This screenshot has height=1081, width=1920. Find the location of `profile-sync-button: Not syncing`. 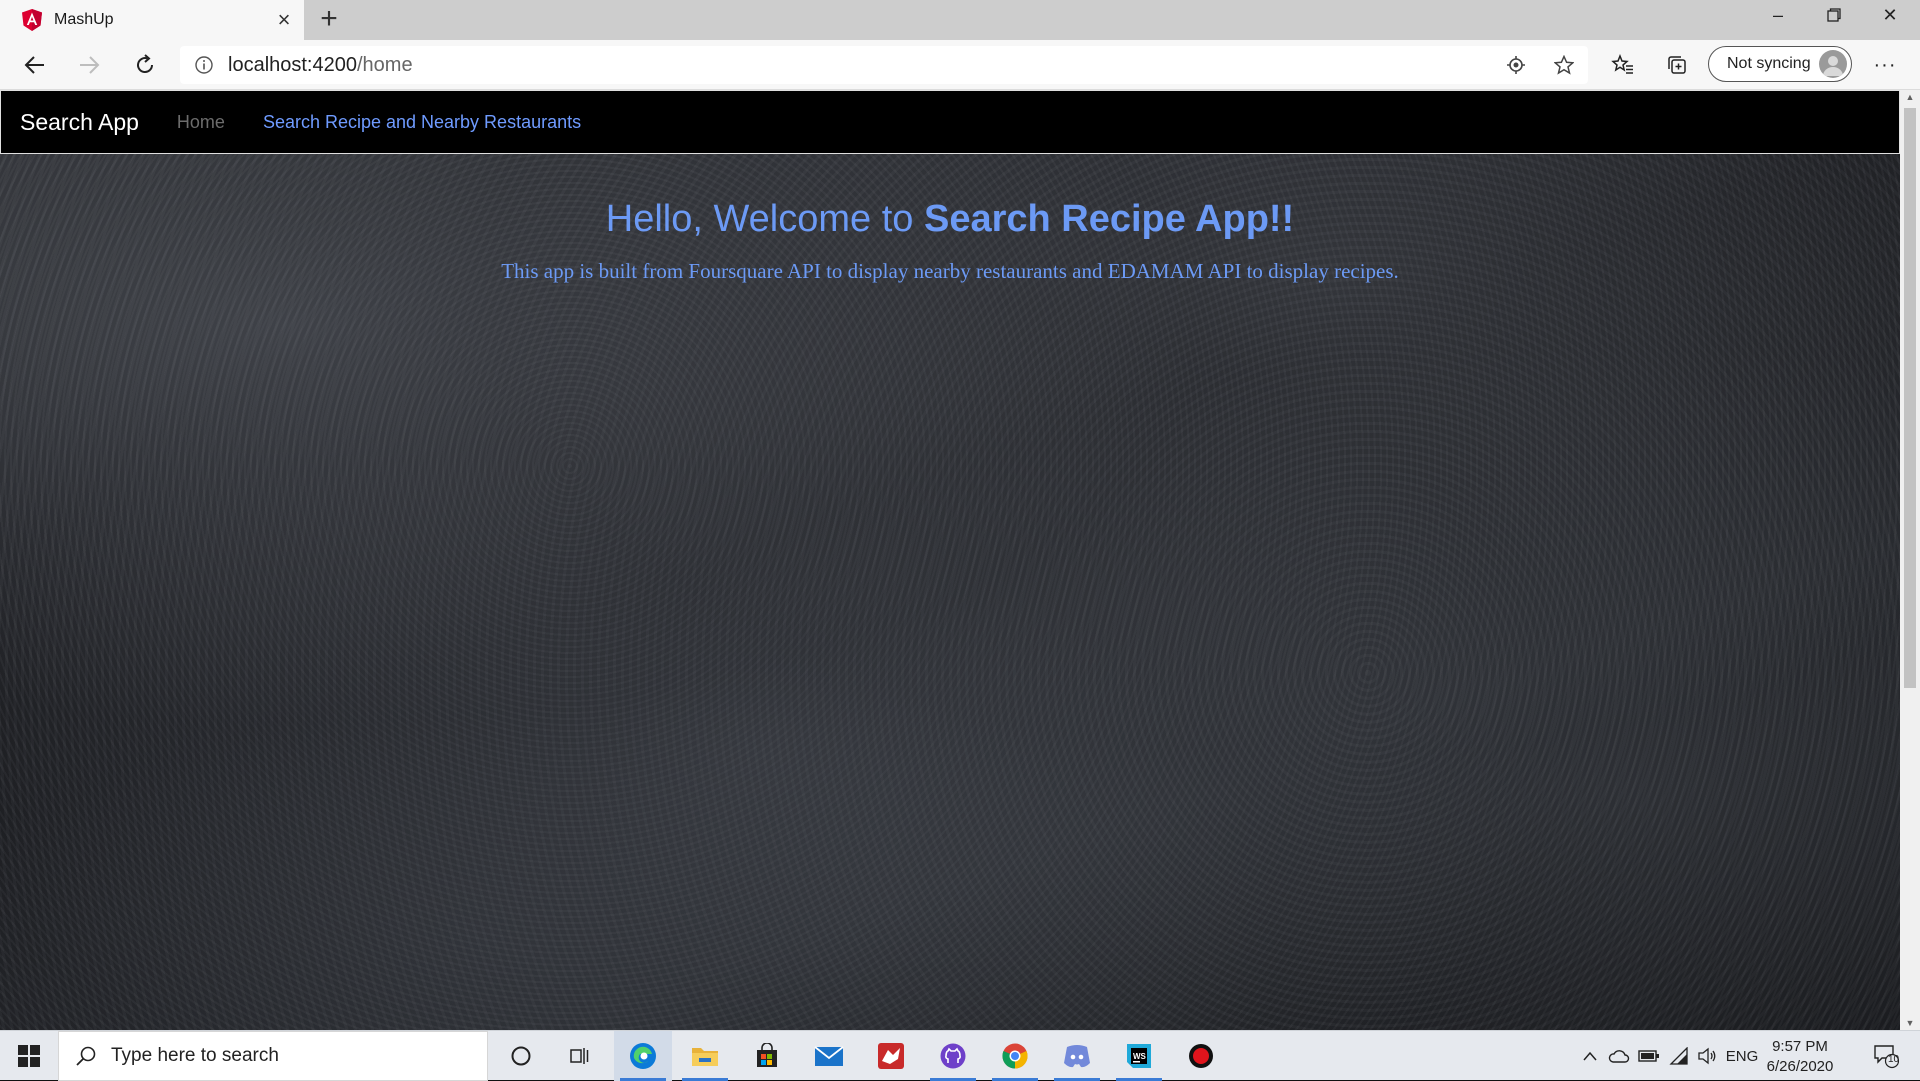

profile-sync-button: Not syncing is located at coordinates (1780, 64).